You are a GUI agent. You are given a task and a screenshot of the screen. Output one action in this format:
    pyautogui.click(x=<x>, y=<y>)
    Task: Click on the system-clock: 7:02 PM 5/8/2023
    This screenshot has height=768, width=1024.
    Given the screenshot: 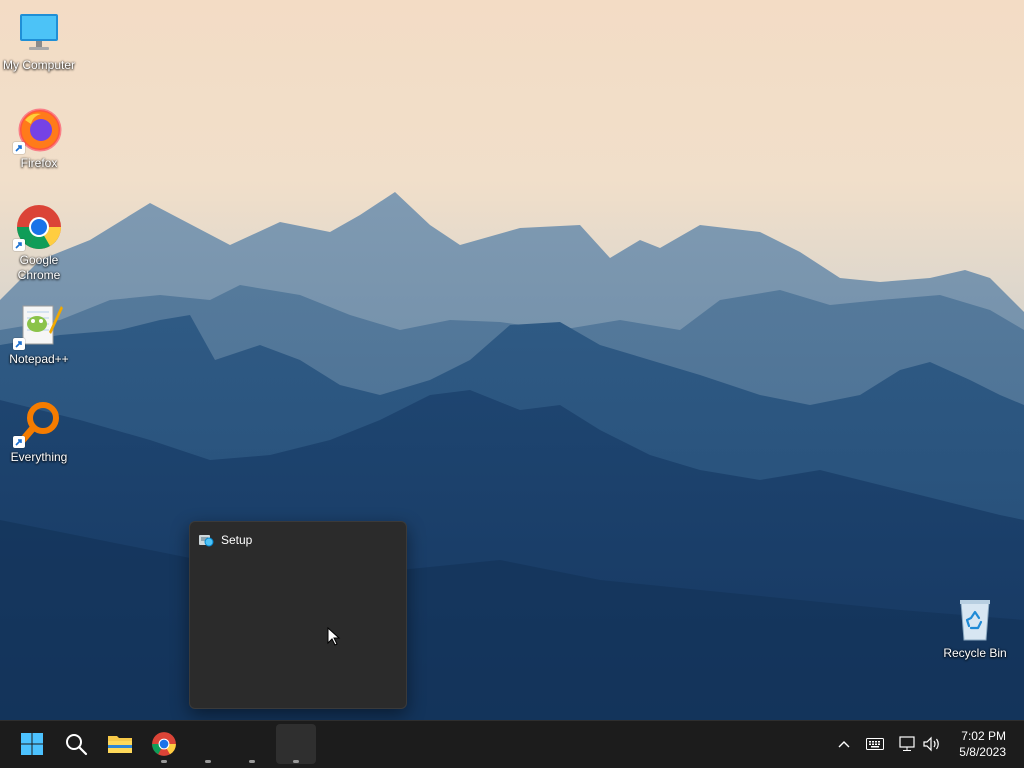 What is the action you would take?
    pyautogui.click(x=982, y=744)
    